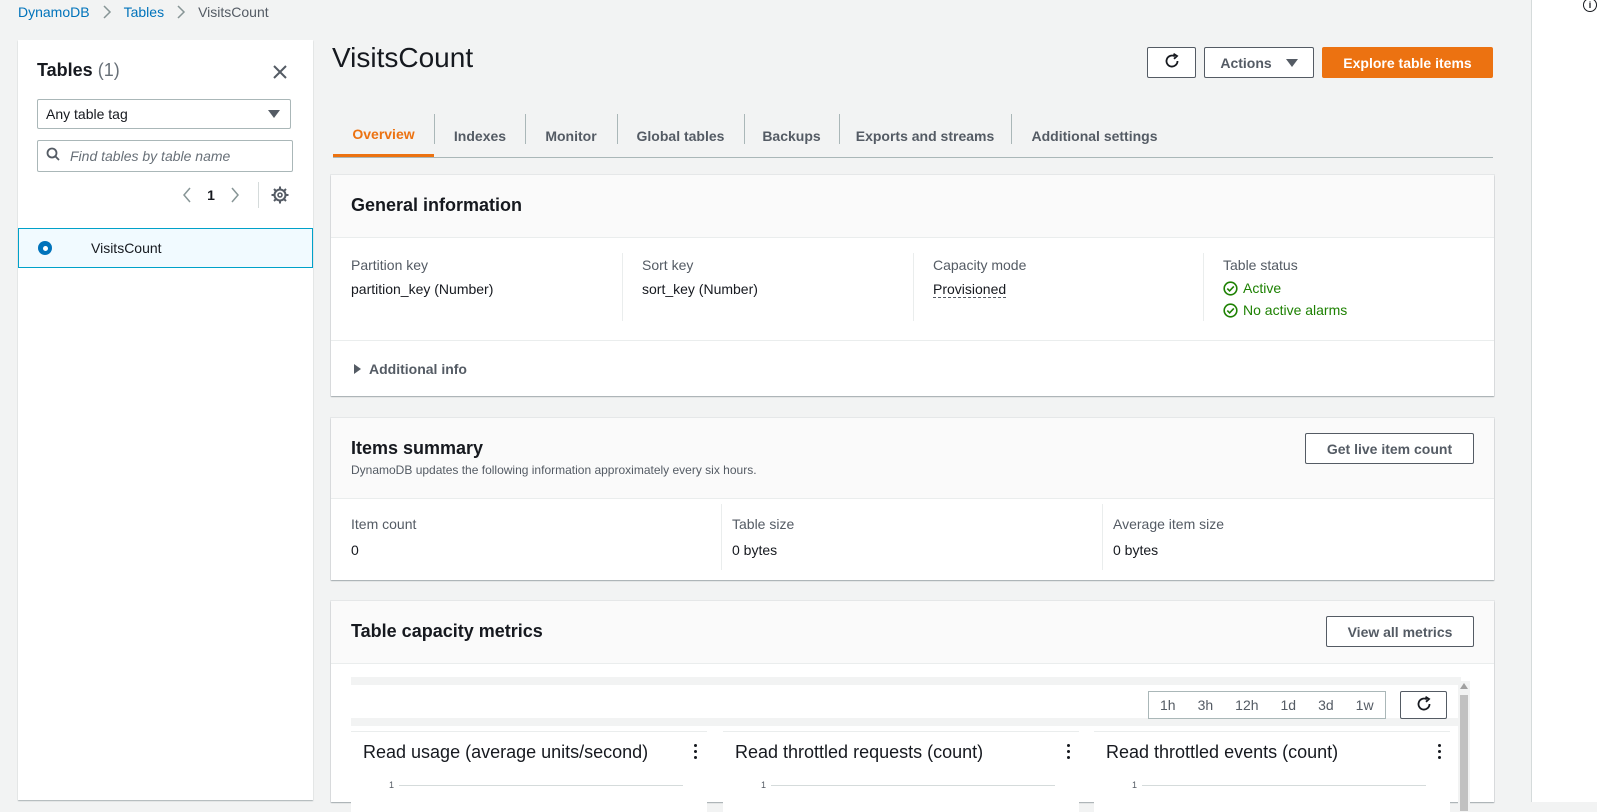 The height and width of the screenshot is (812, 1597). Describe the element at coordinates (233, 12) in the screenshot. I see `breadcrumb-current: VisitsCount` at that location.